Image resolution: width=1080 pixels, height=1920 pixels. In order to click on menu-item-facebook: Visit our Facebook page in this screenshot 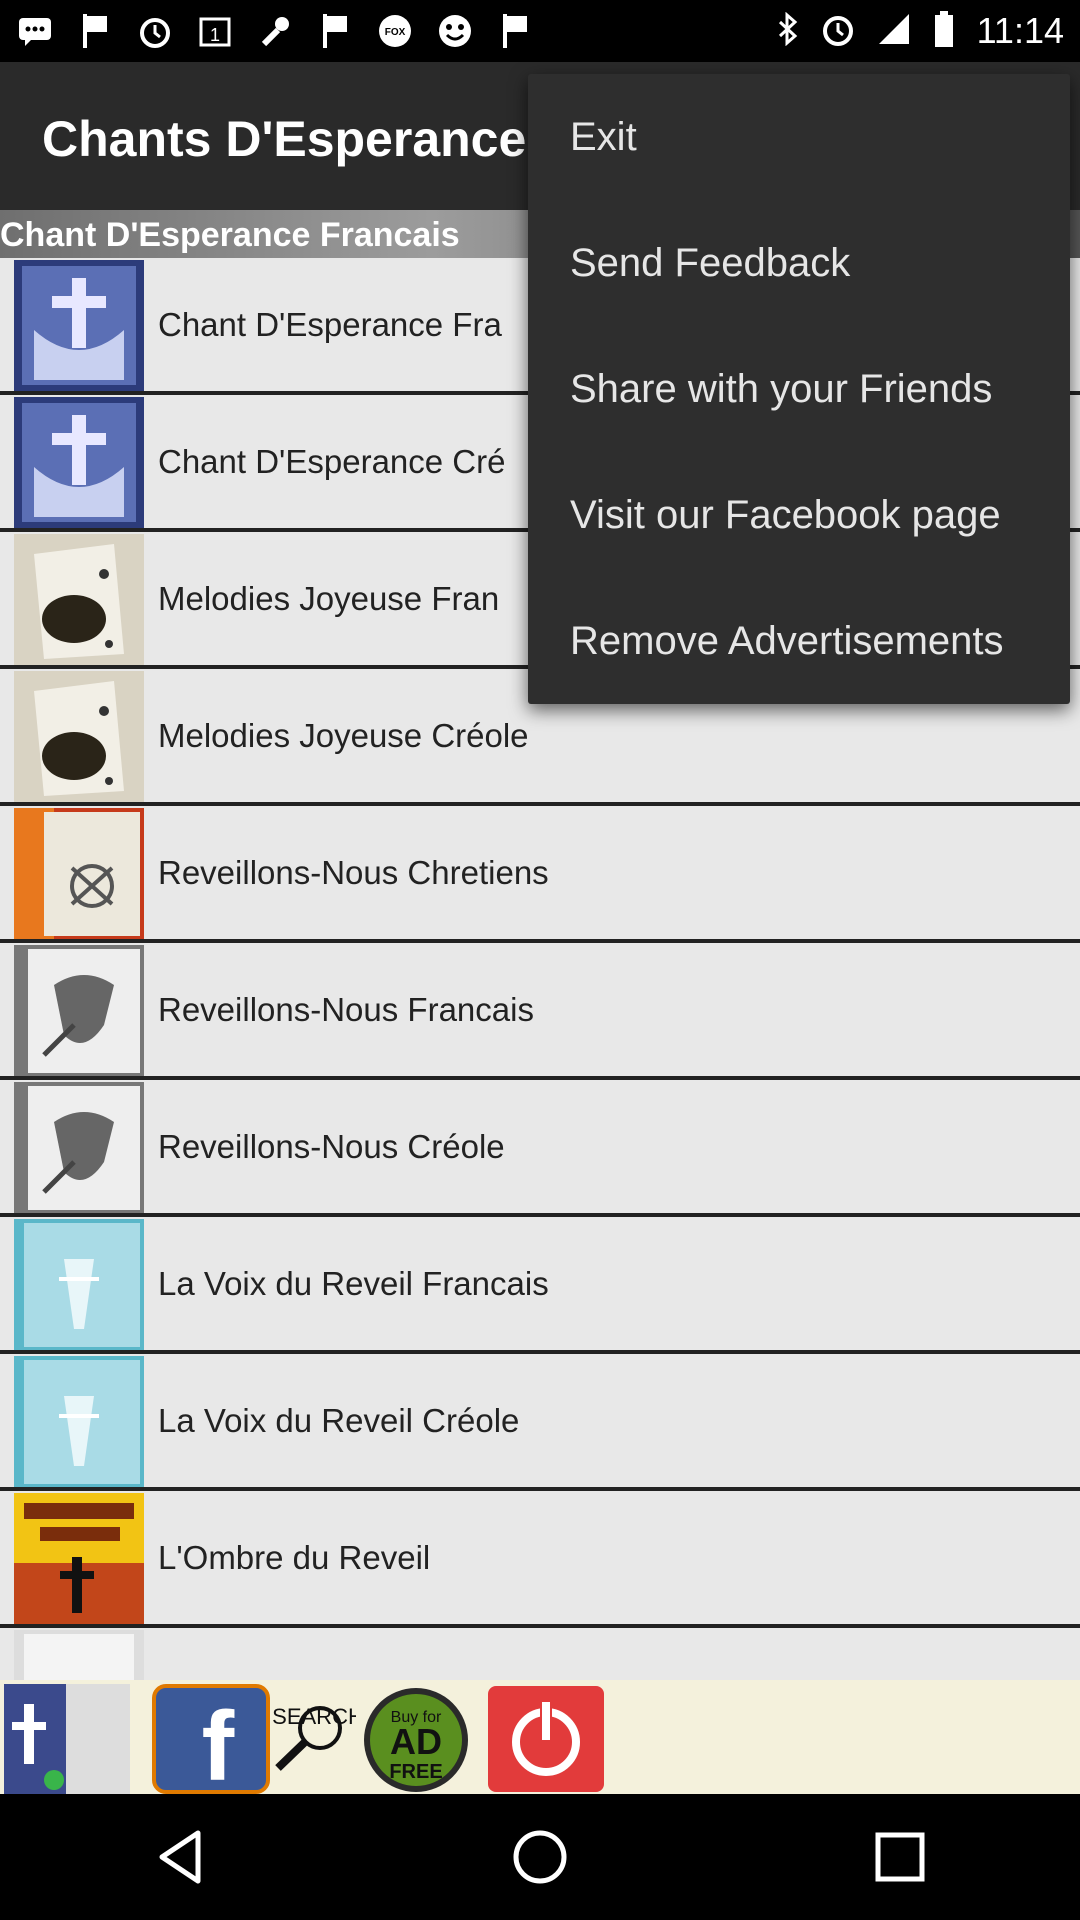, I will do `click(799, 515)`.